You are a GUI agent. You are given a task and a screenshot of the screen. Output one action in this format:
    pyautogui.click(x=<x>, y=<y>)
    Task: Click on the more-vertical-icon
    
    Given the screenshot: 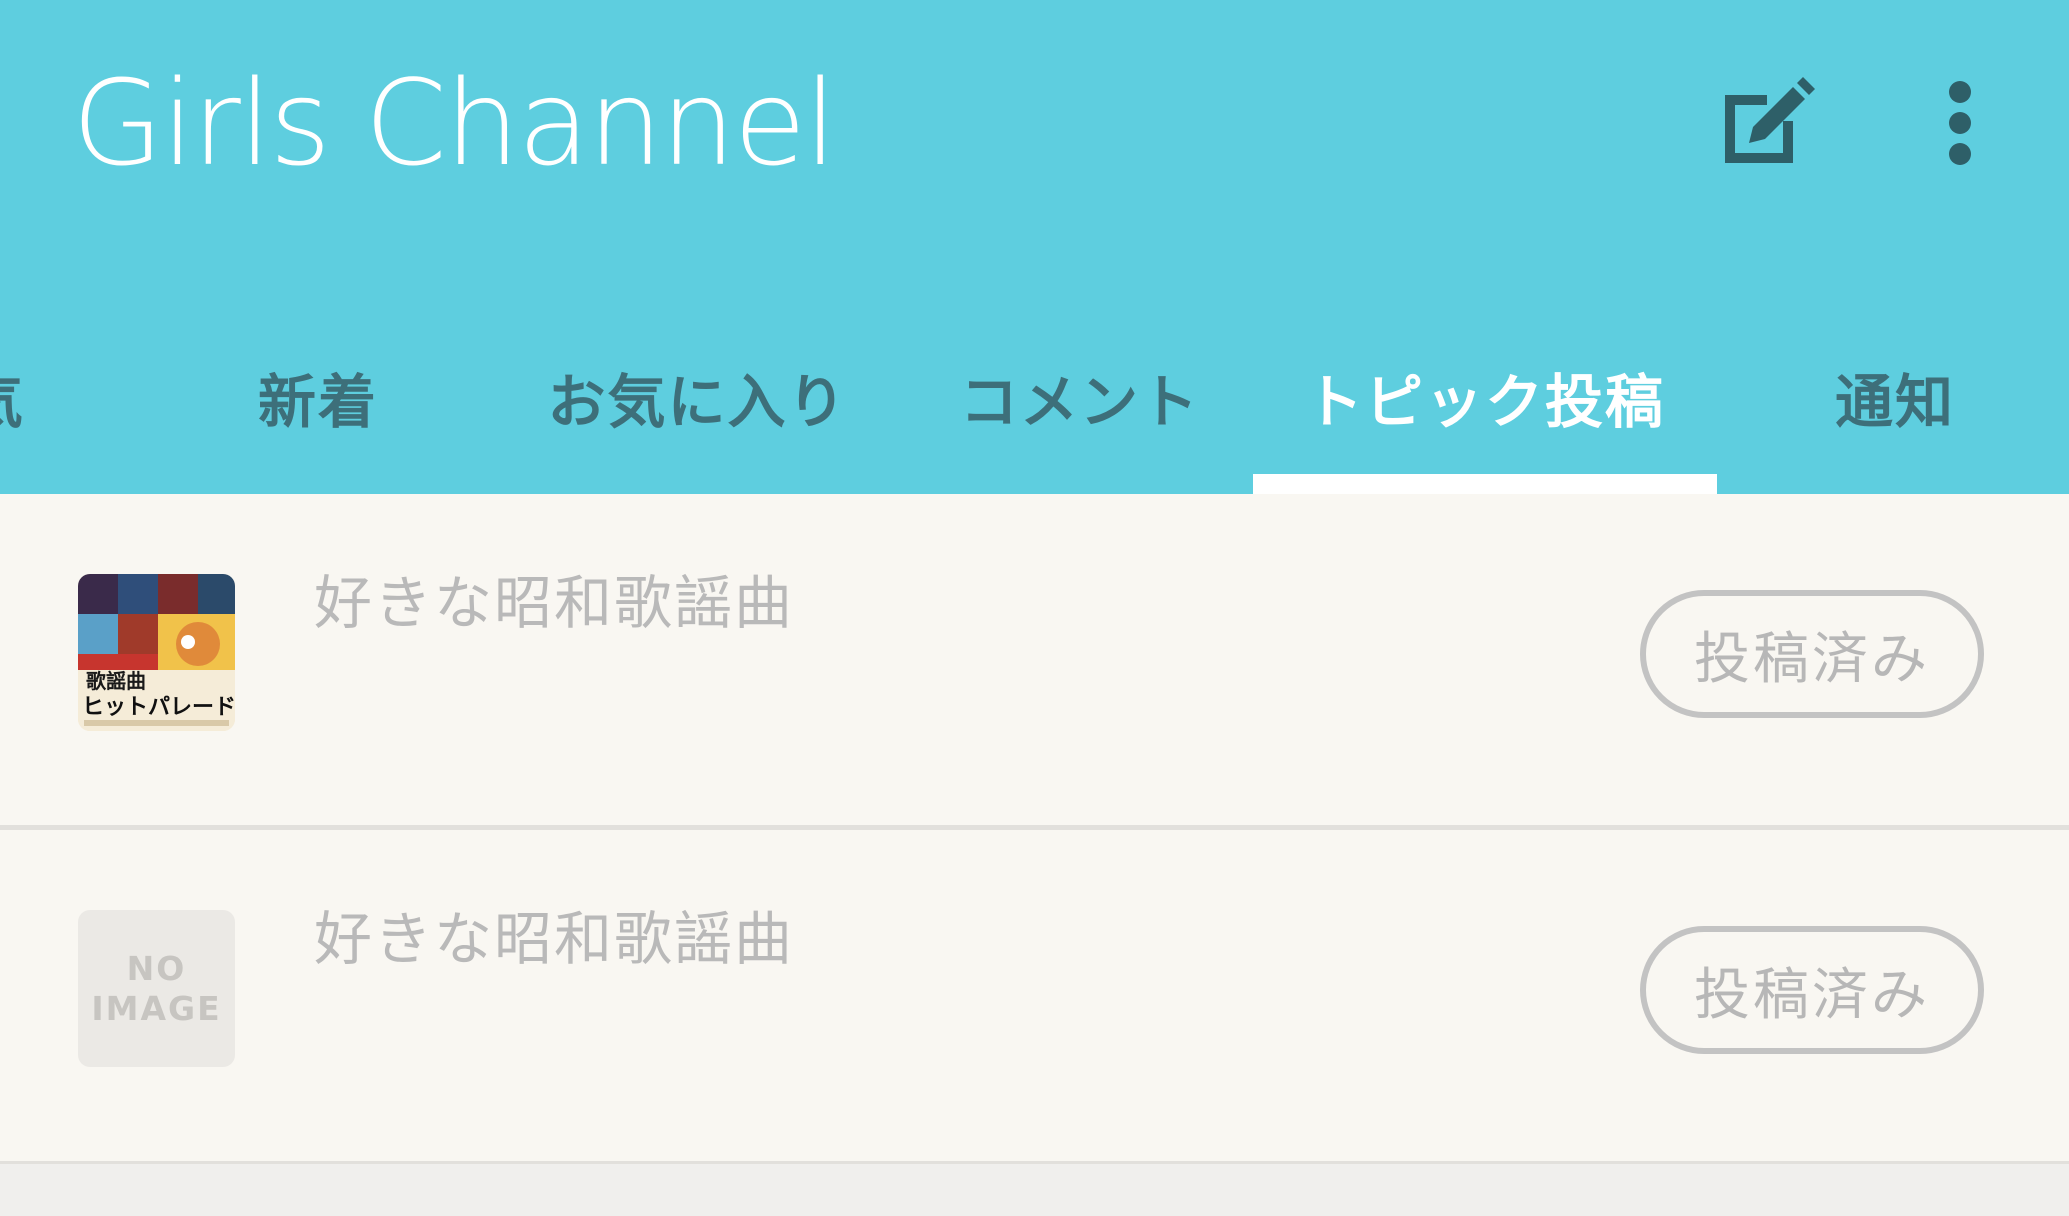 What is the action you would take?
    pyautogui.click(x=1960, y=123)
    